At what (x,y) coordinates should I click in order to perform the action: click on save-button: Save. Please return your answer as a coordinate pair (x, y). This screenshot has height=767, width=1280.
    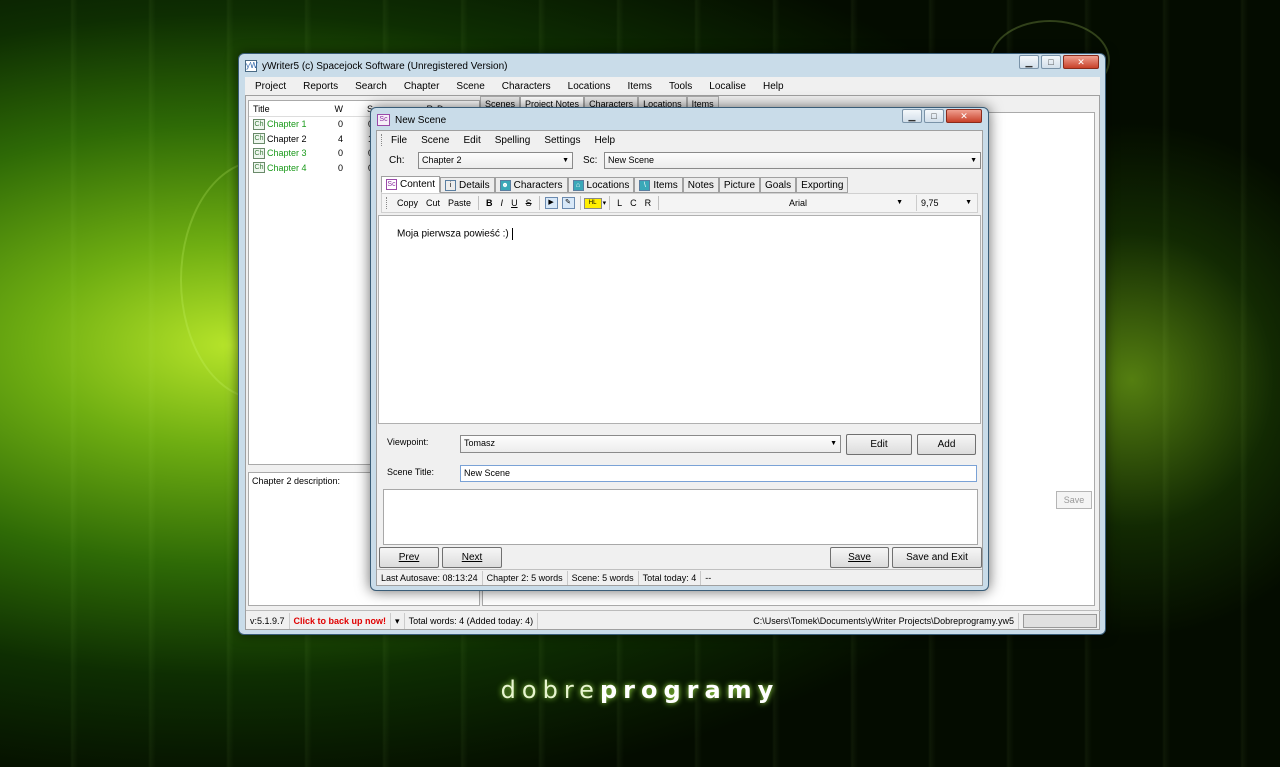
    Looking at the image, I should click on (859, 557).